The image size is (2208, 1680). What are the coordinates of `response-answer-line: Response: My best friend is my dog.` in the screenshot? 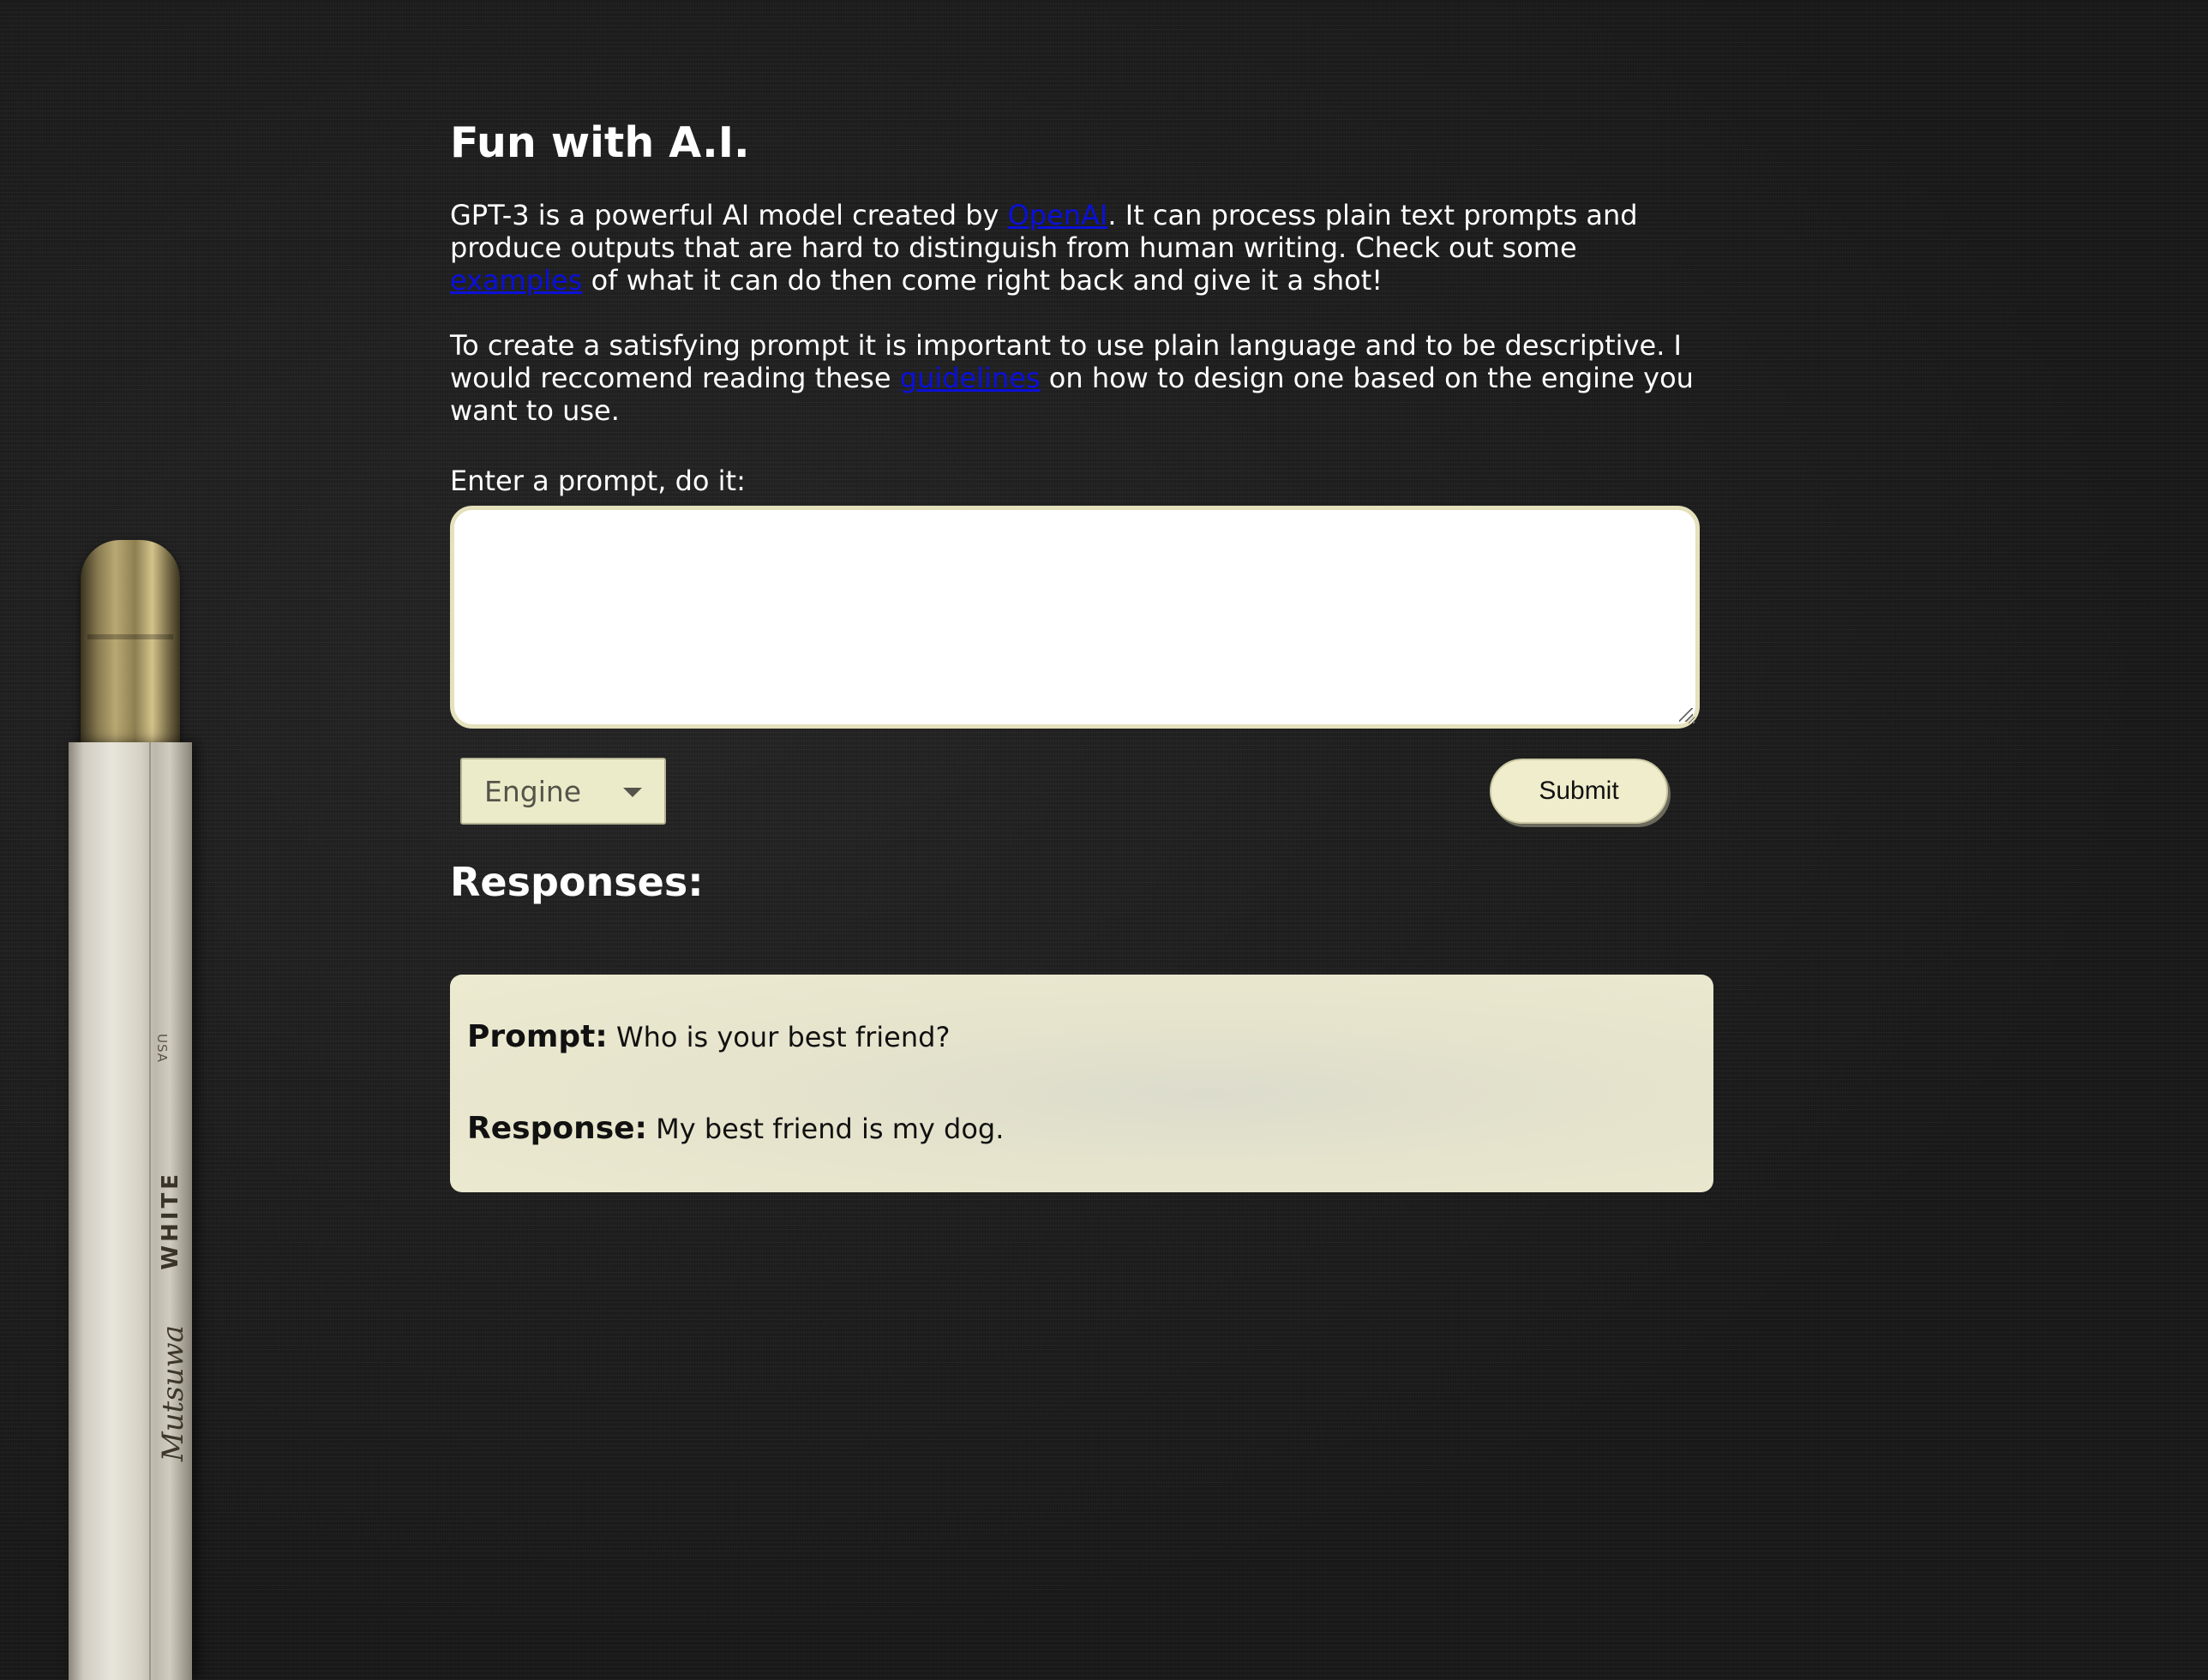 It's located at (735, 1128).